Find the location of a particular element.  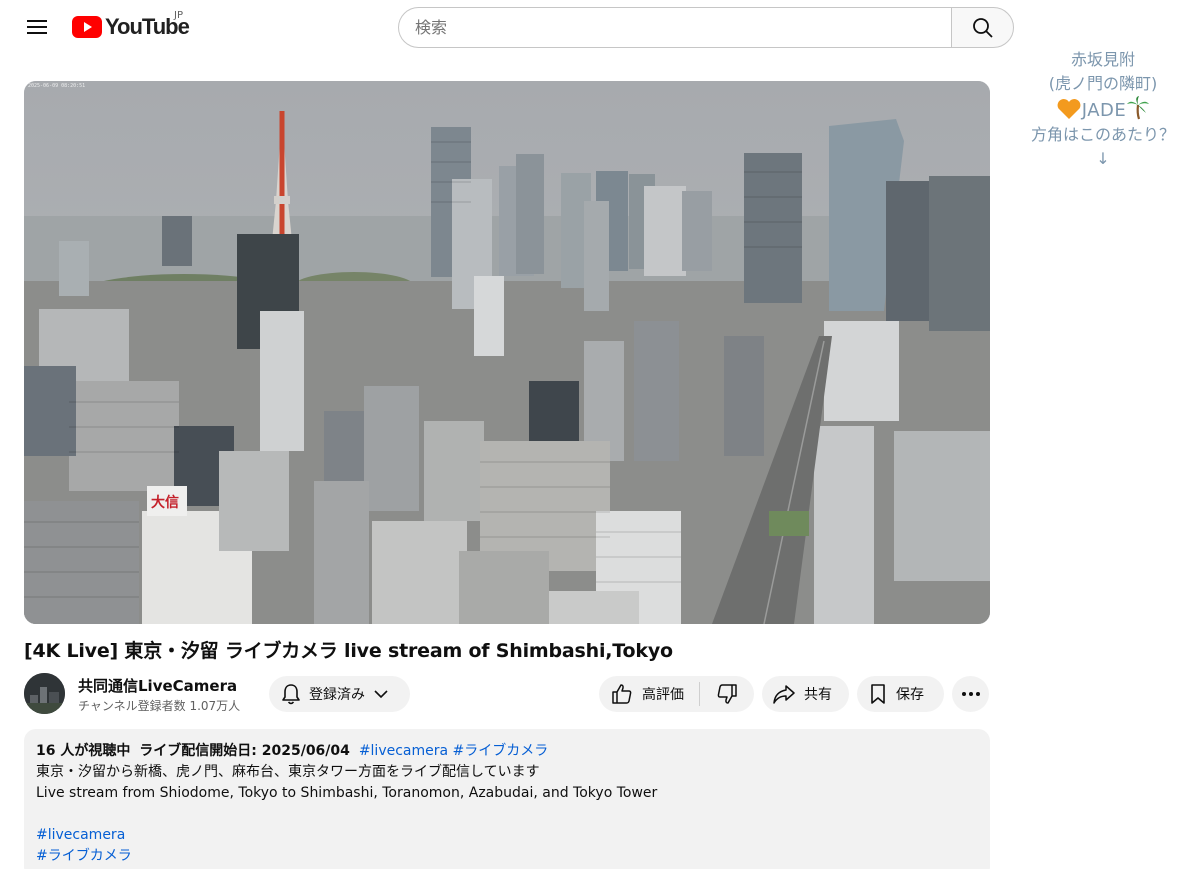

like-button: 高評価 is located at coordinates (649, 694).